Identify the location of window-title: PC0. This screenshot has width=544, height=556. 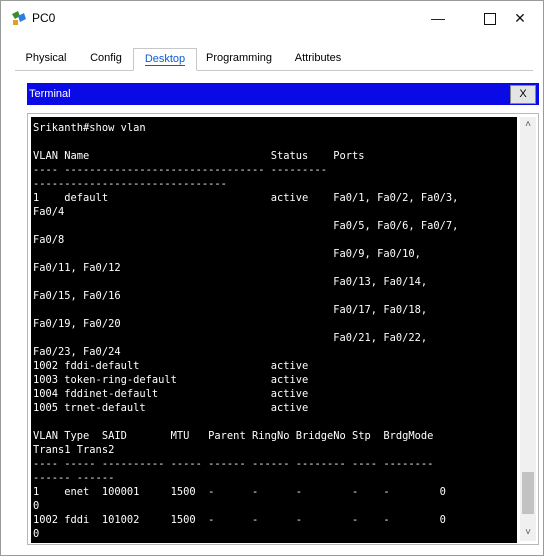
(44, 18).